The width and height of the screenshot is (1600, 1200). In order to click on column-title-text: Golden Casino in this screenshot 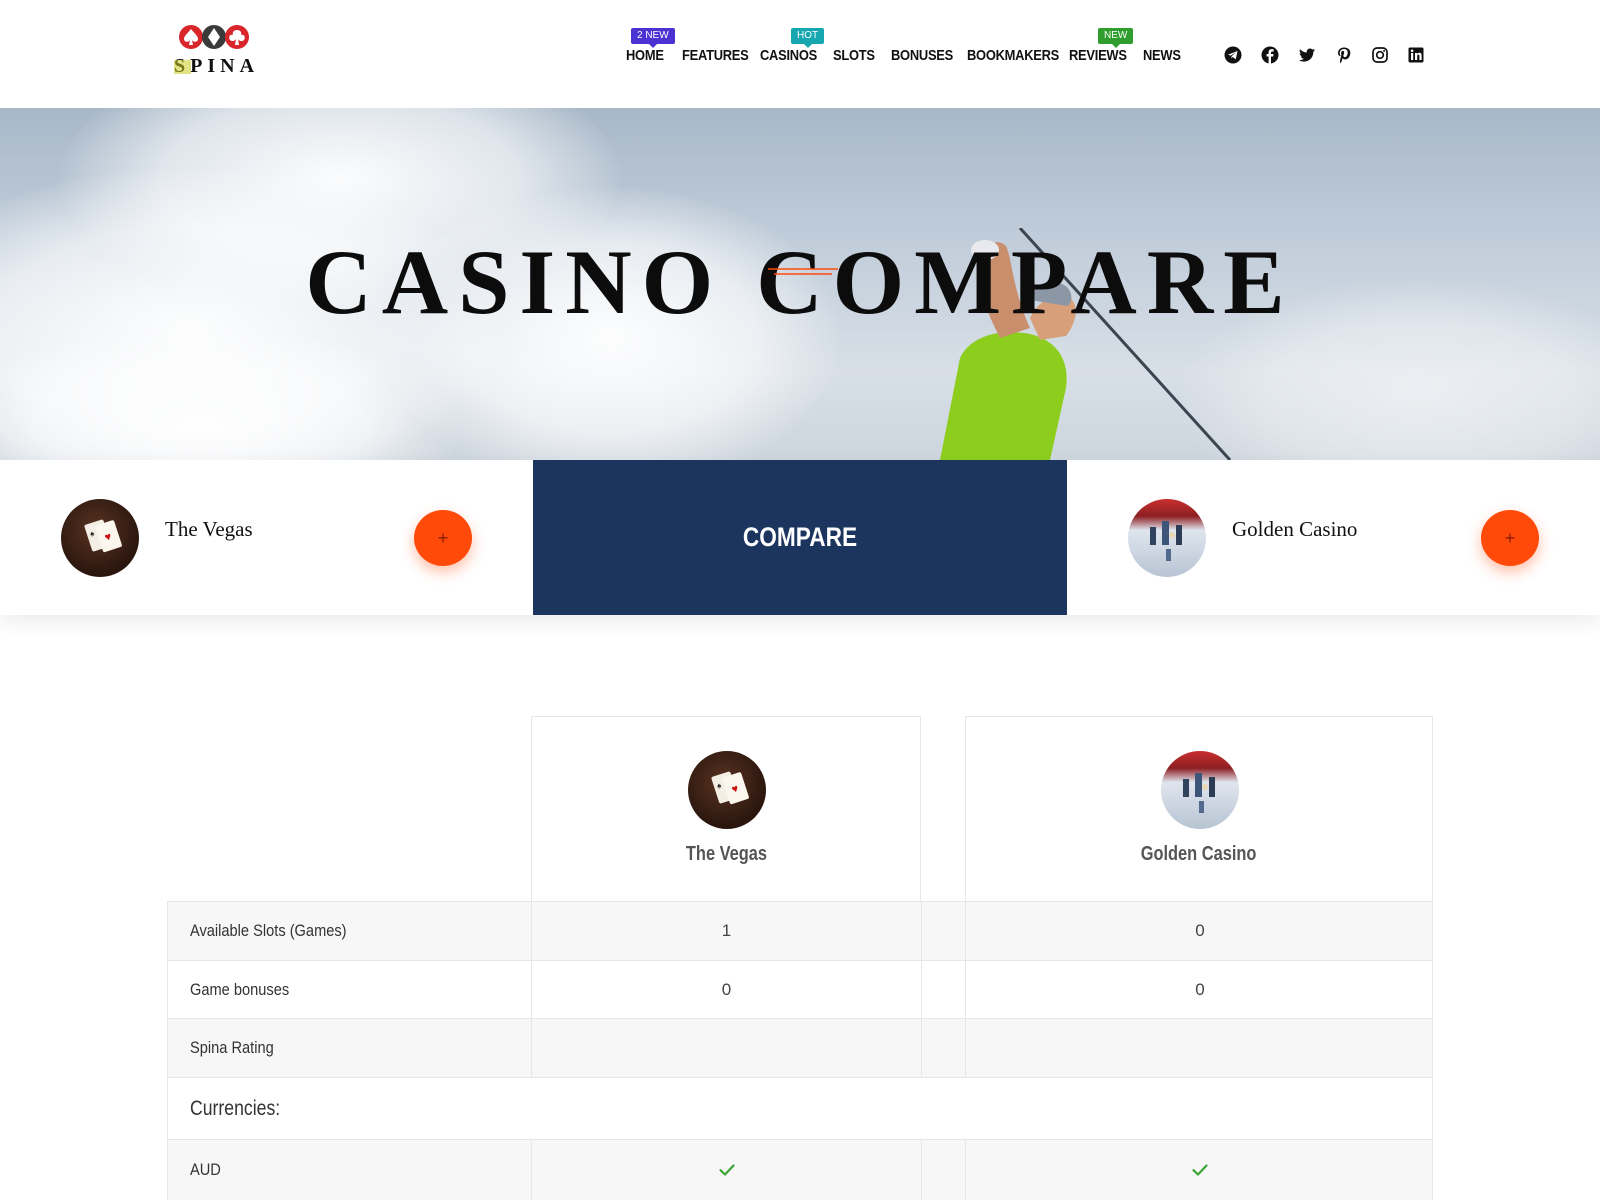, I will do `click(1199, 854)`.